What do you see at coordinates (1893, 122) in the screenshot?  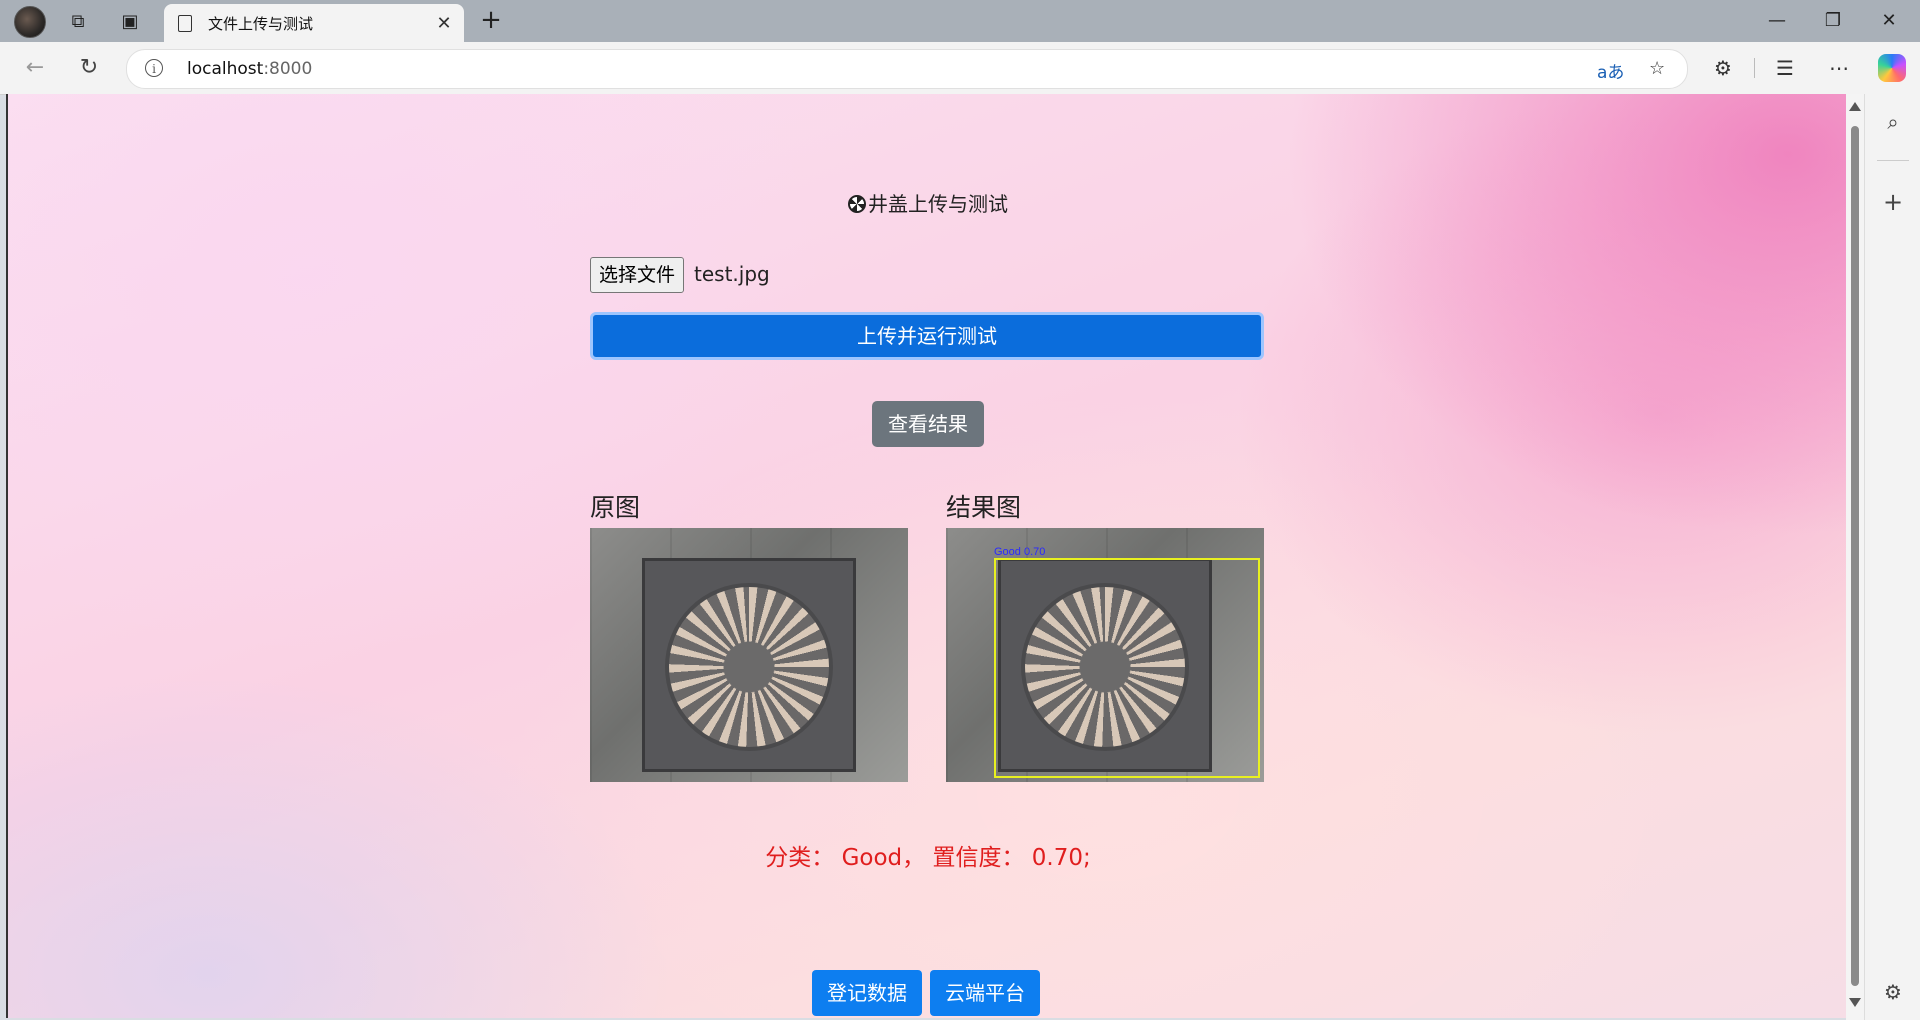 I see `search-icon: ⌕` at bounding box center [1893, 122].